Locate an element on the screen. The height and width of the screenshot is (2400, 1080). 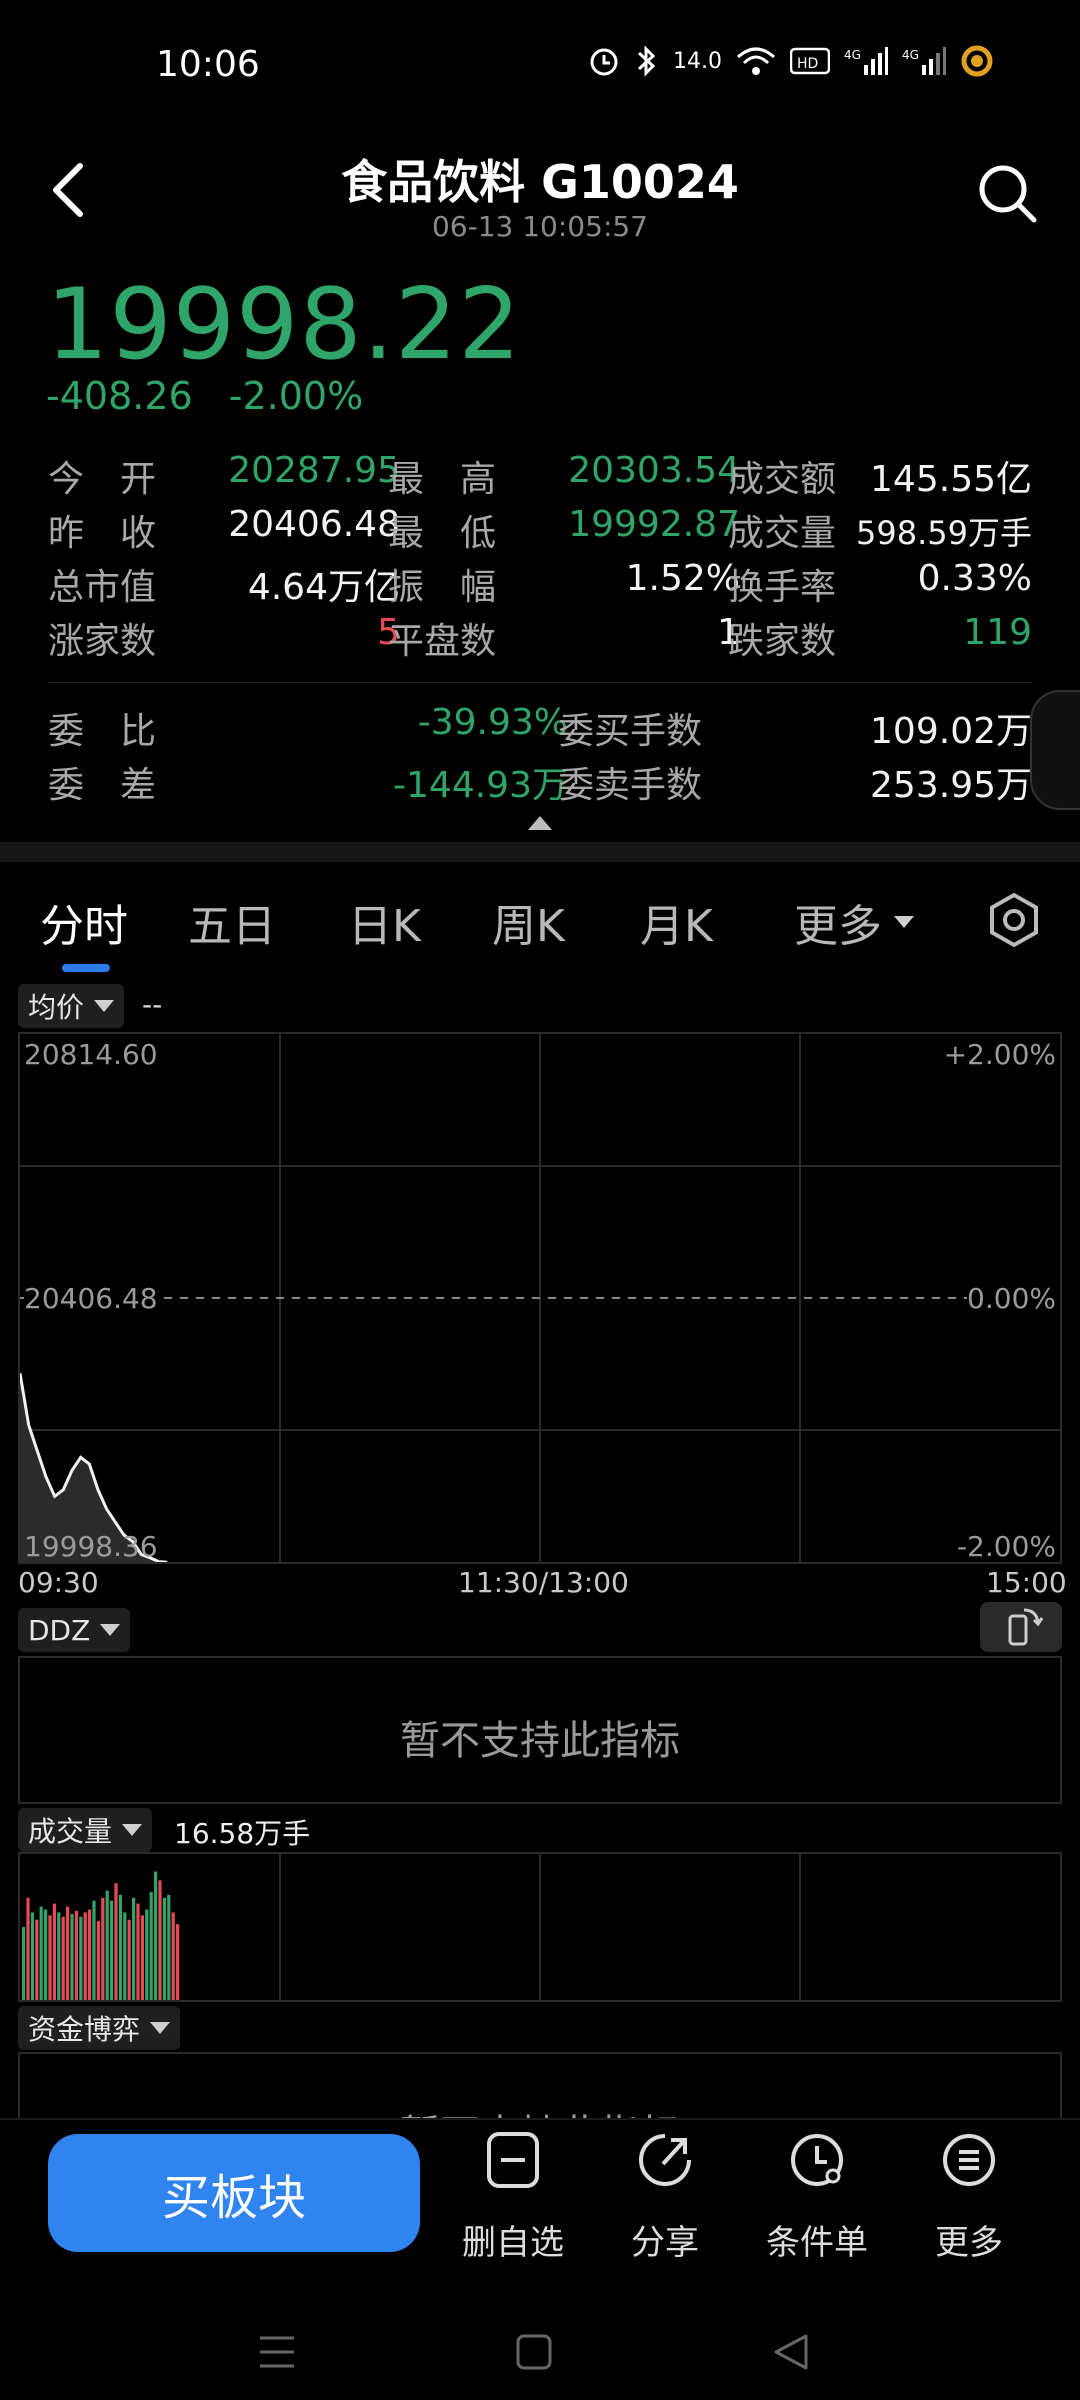
more-actions-button: 更多 is located at coordinates (969, 2197).